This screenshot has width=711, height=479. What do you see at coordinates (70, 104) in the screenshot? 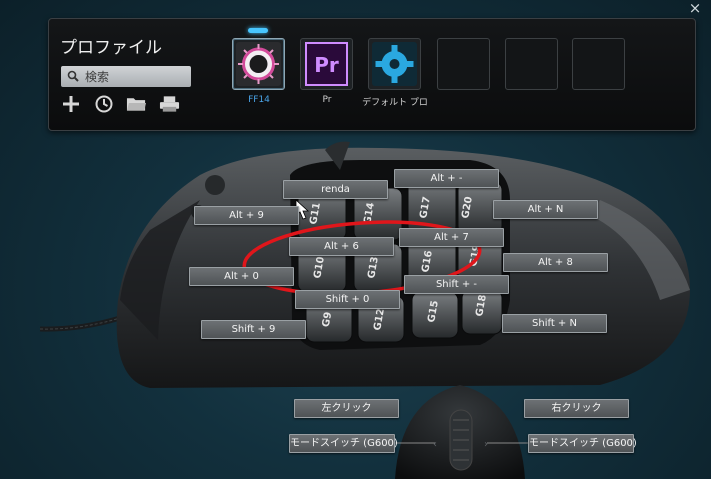
I see `add-icon` at bounding box center [70, 104].